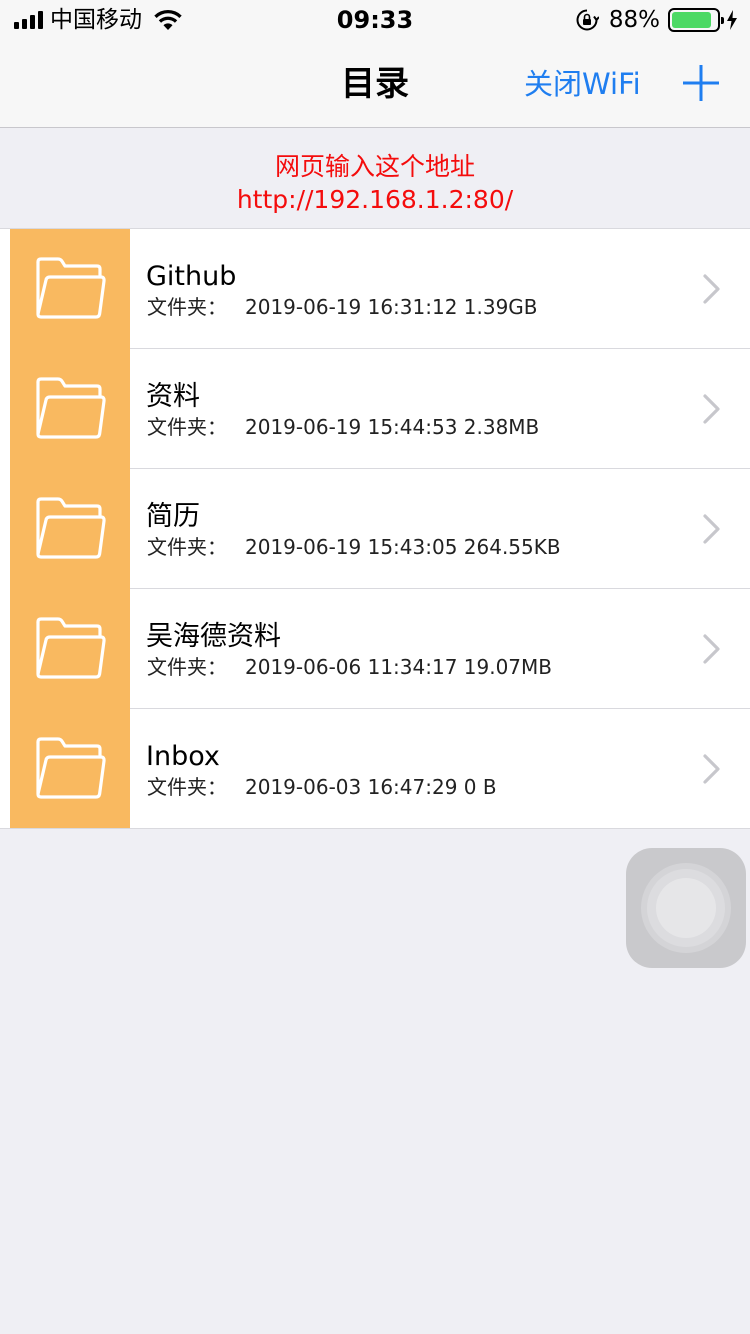 This screenshot has width=750, height=1334. What do you see at coordinates (173, 396) in the screenshot?
I see `file-name: 资料` at bounding box center [173, 396].